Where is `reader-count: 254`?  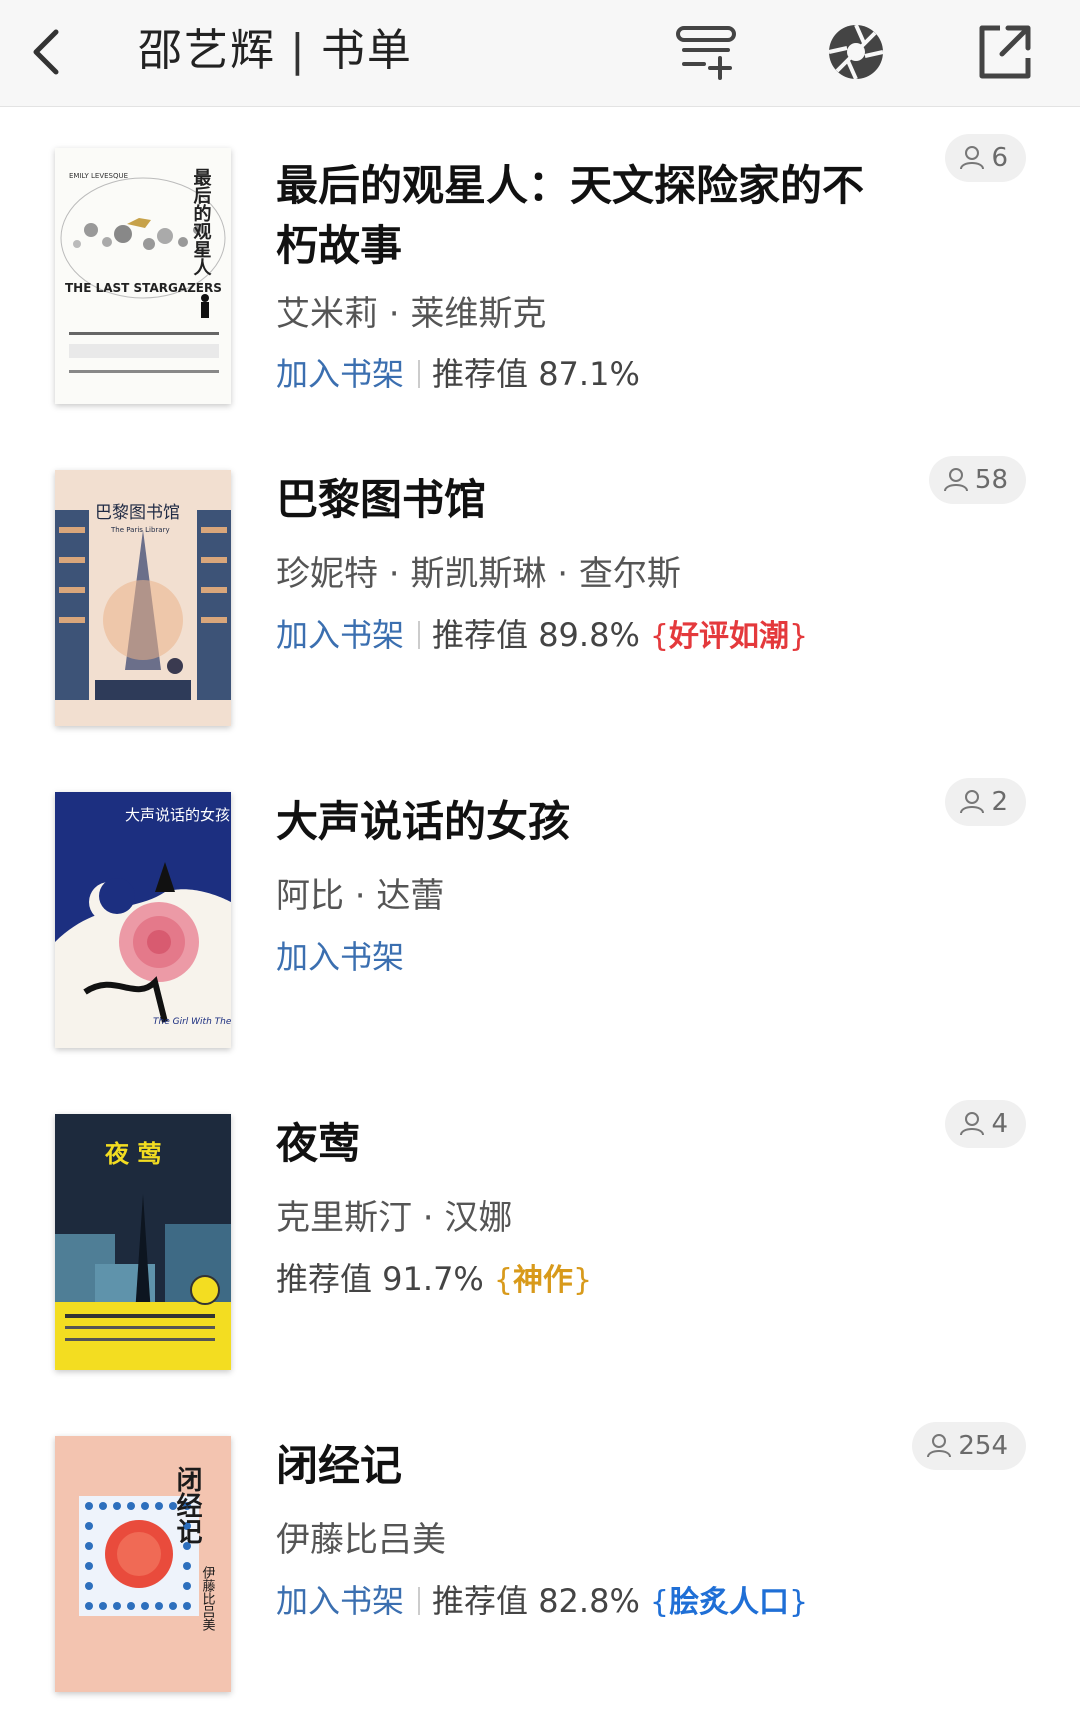
reader-count: 254 is located at coordinates (983, 1446).